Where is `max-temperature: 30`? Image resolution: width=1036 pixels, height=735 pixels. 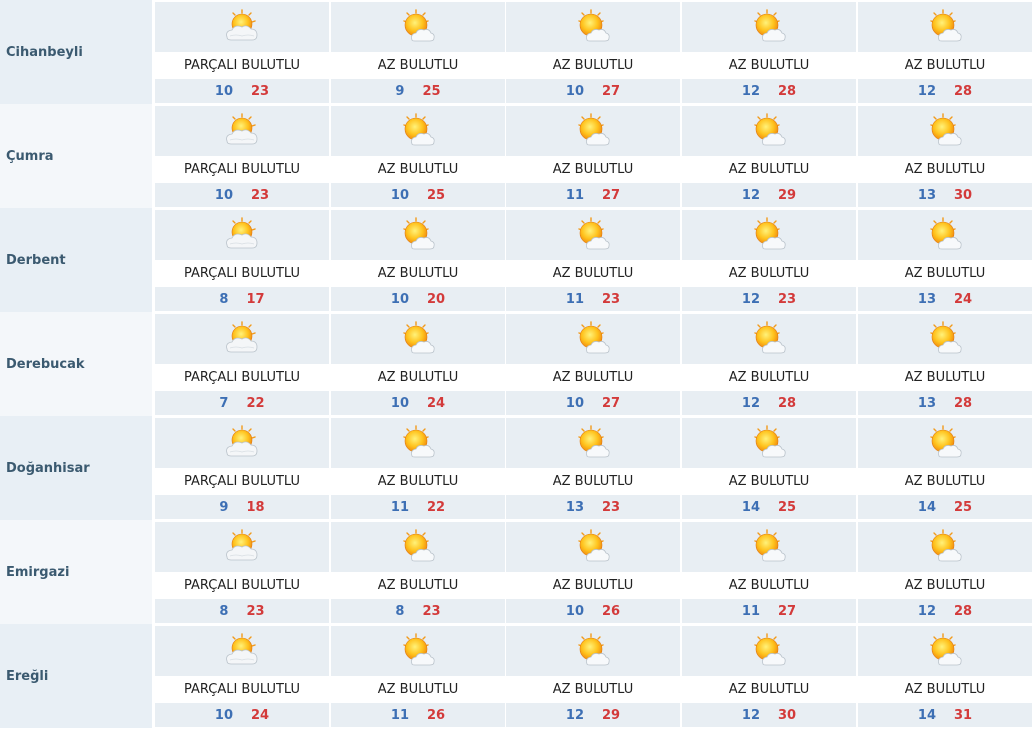 max-temperature: 30 is located at coordinates (963, 195).